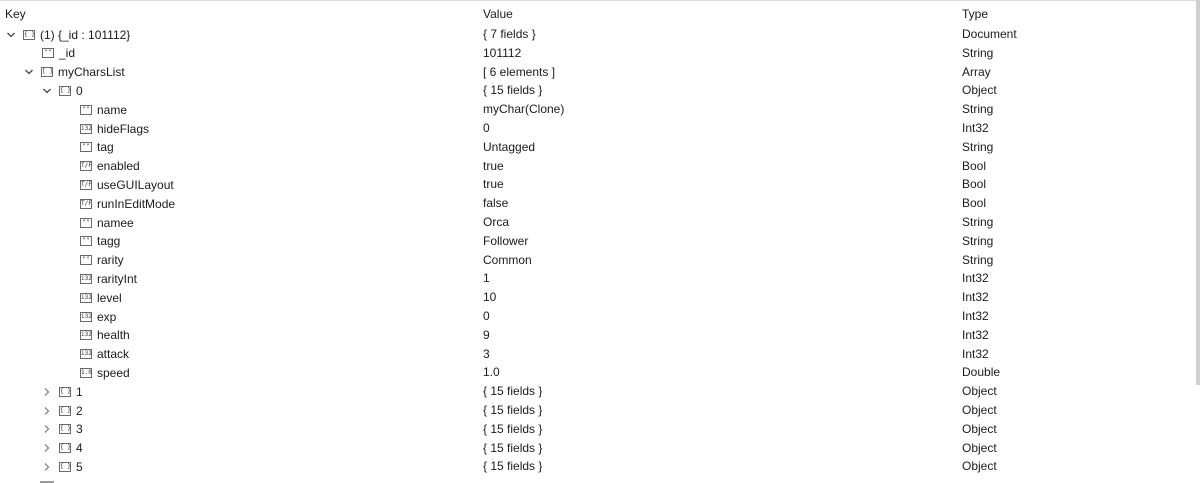 This screenshot has width=1200, height=483. Describe the element at coordinates (79, 429) in the screenshot. I see `row-key-label: 3` at that location.